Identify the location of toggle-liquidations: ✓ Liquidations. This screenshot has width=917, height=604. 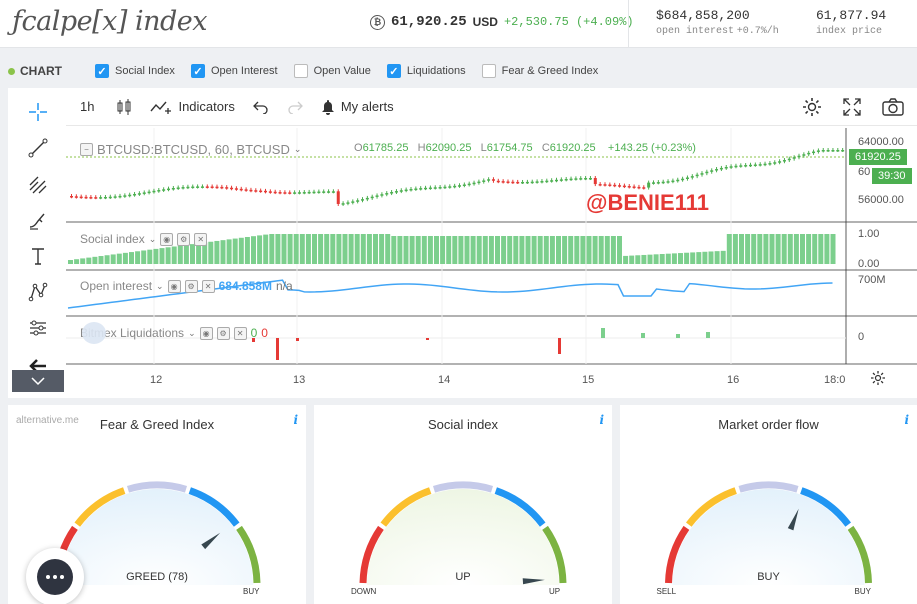
(426, 71).